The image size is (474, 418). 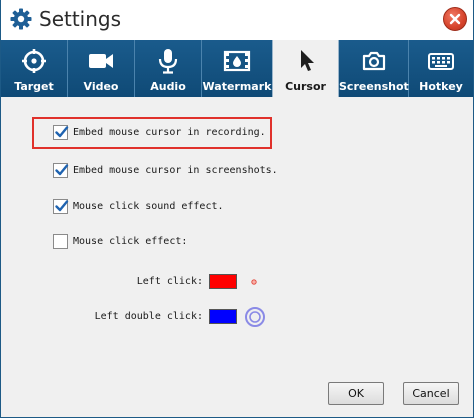 What do you see at coordinates (373, 61) in the screenshot?
I see `camera-icon` at bounding box center [373, 61].